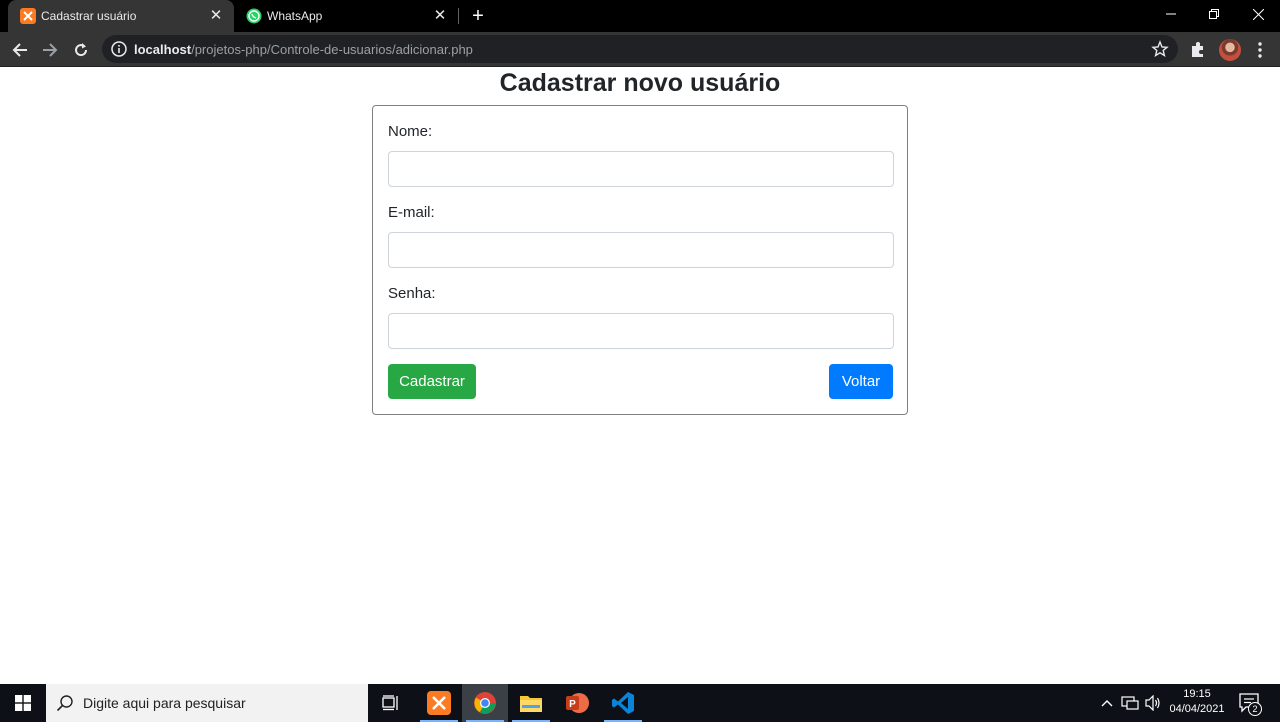 This screenshot has width=1280, height=722. Describe the element at coordinates (861, 381) in the screenshot. I see `voltar-button: Voltar` at that location.